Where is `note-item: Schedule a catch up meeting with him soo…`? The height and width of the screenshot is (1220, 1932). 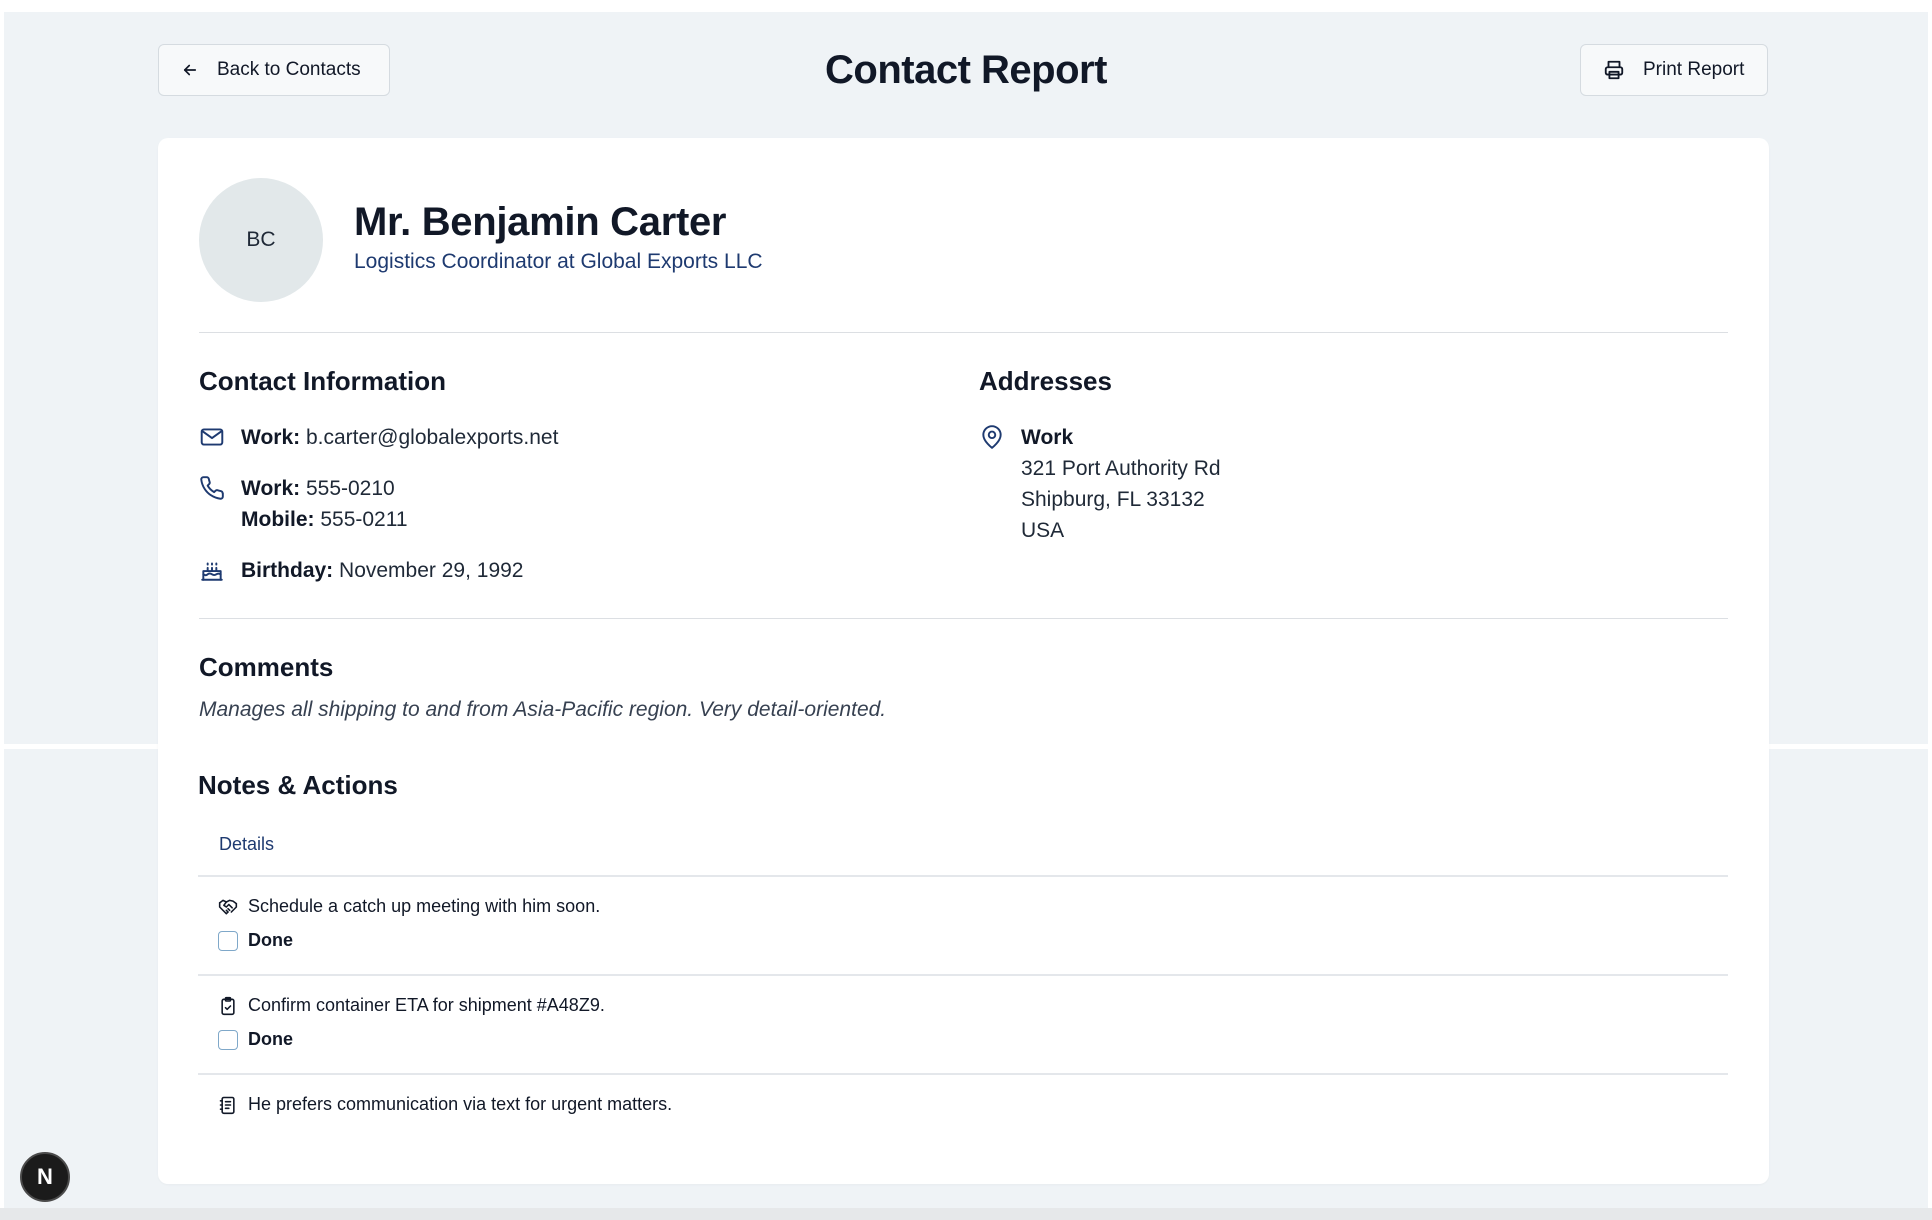
note-item: Schedule a catch up meeting with him soo… is located at coordinates (409, 906).